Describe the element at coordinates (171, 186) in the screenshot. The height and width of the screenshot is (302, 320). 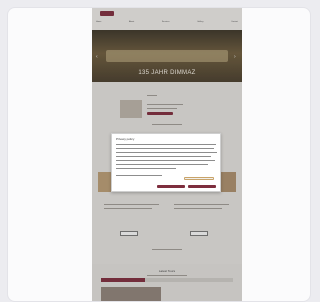
I see `cookie-accept-button` at that location.